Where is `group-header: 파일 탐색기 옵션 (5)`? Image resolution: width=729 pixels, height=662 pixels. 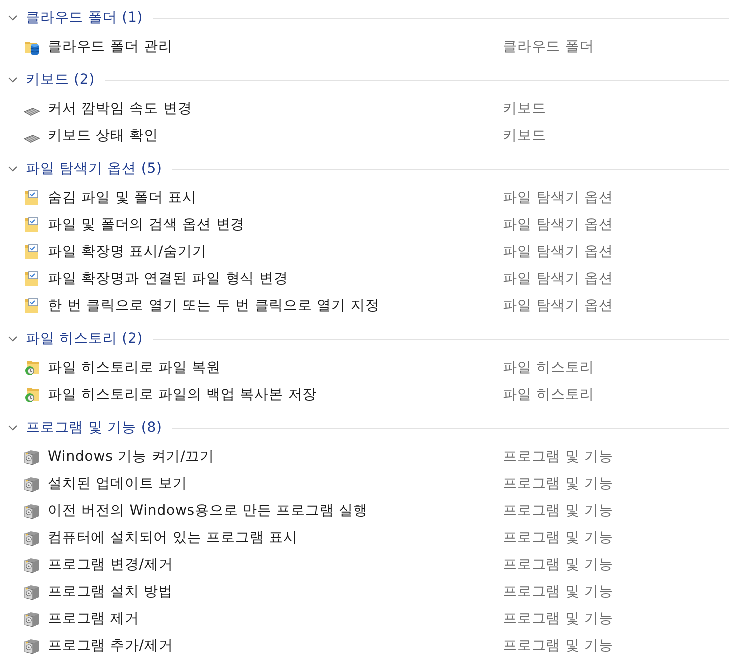
group-header: 파일 탐색기 옵션 (5) is located at coordinates (81, 169).